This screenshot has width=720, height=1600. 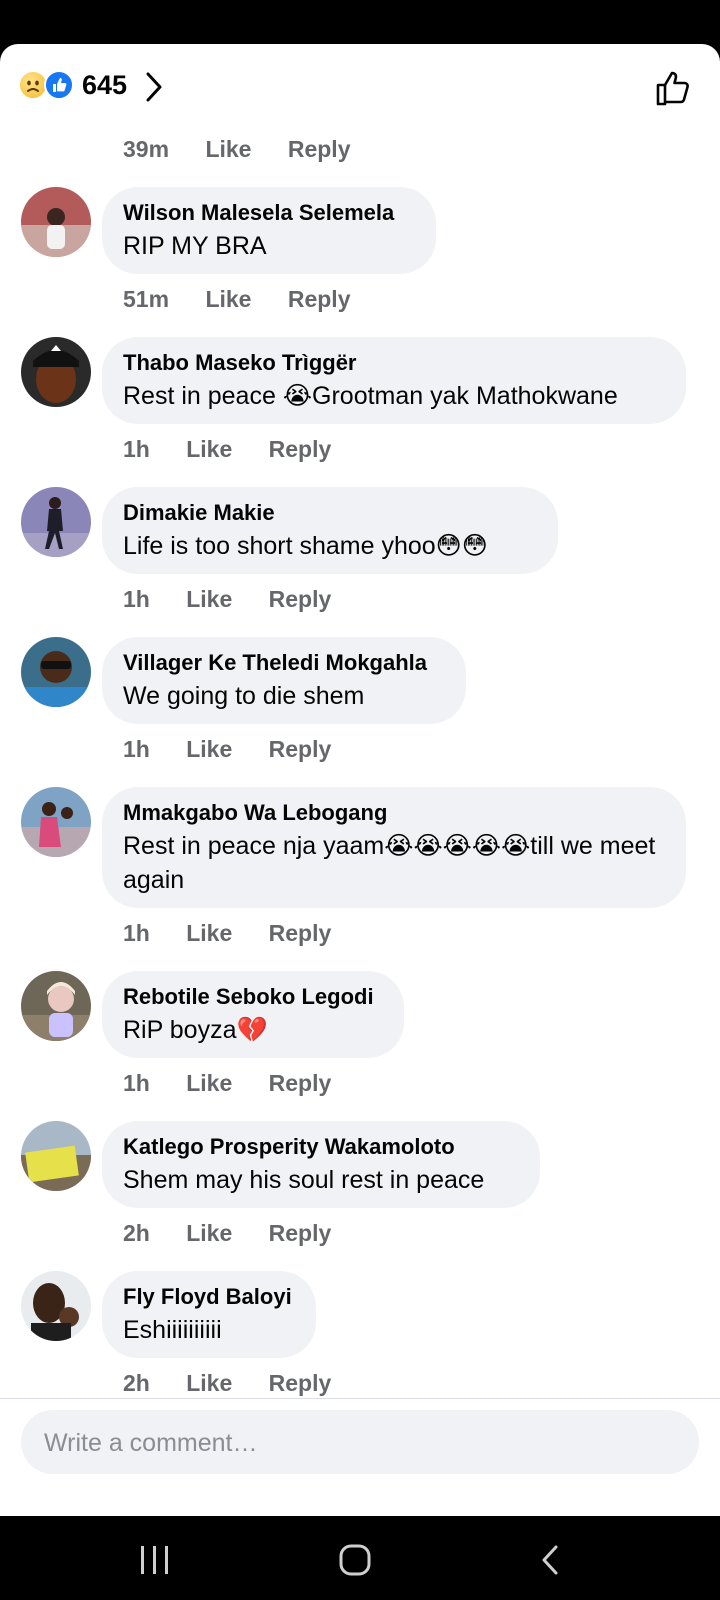 What do you see at coordinates (360, 1398) in the screenshot?
I see `composer-divider` at bounding box center [360, 1398].